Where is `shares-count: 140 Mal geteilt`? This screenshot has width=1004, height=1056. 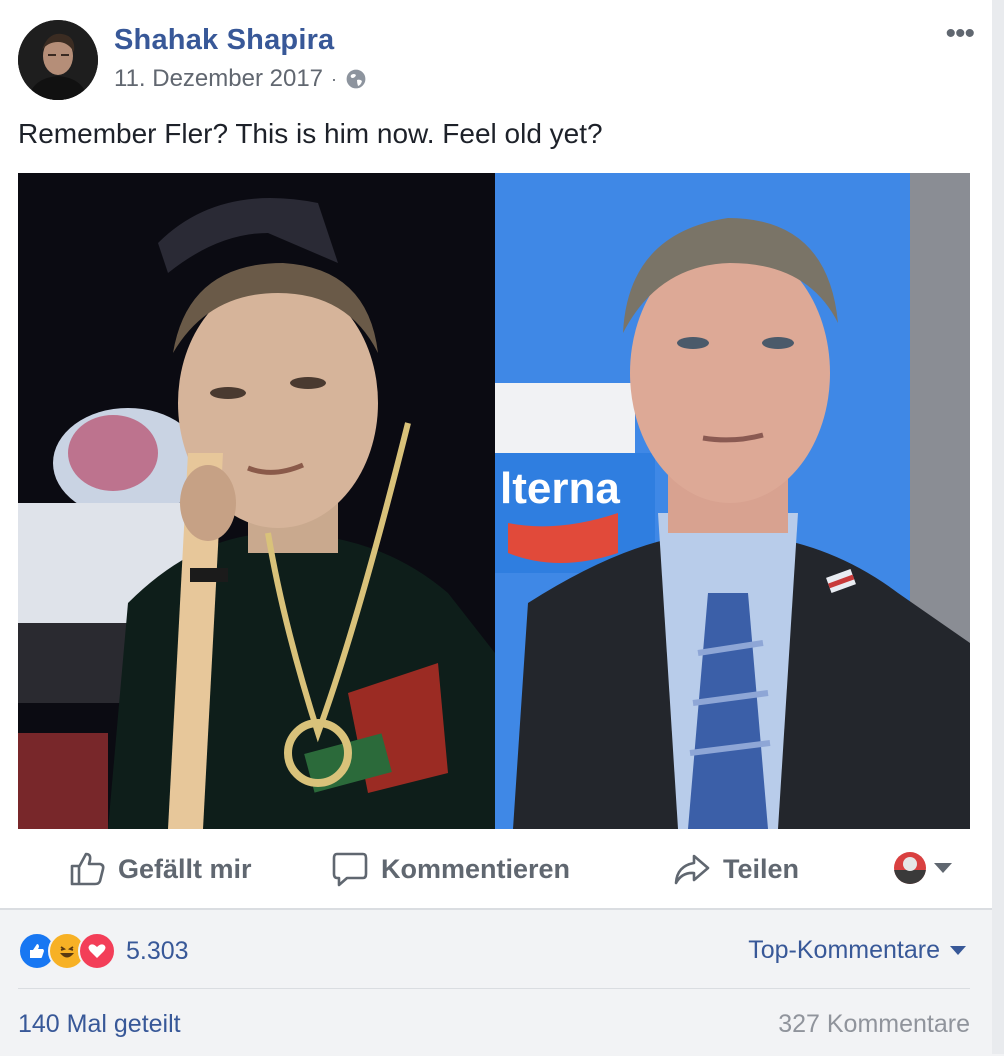 shares-count: 140 Mal geteilt is located at coordinates (99, 1024).